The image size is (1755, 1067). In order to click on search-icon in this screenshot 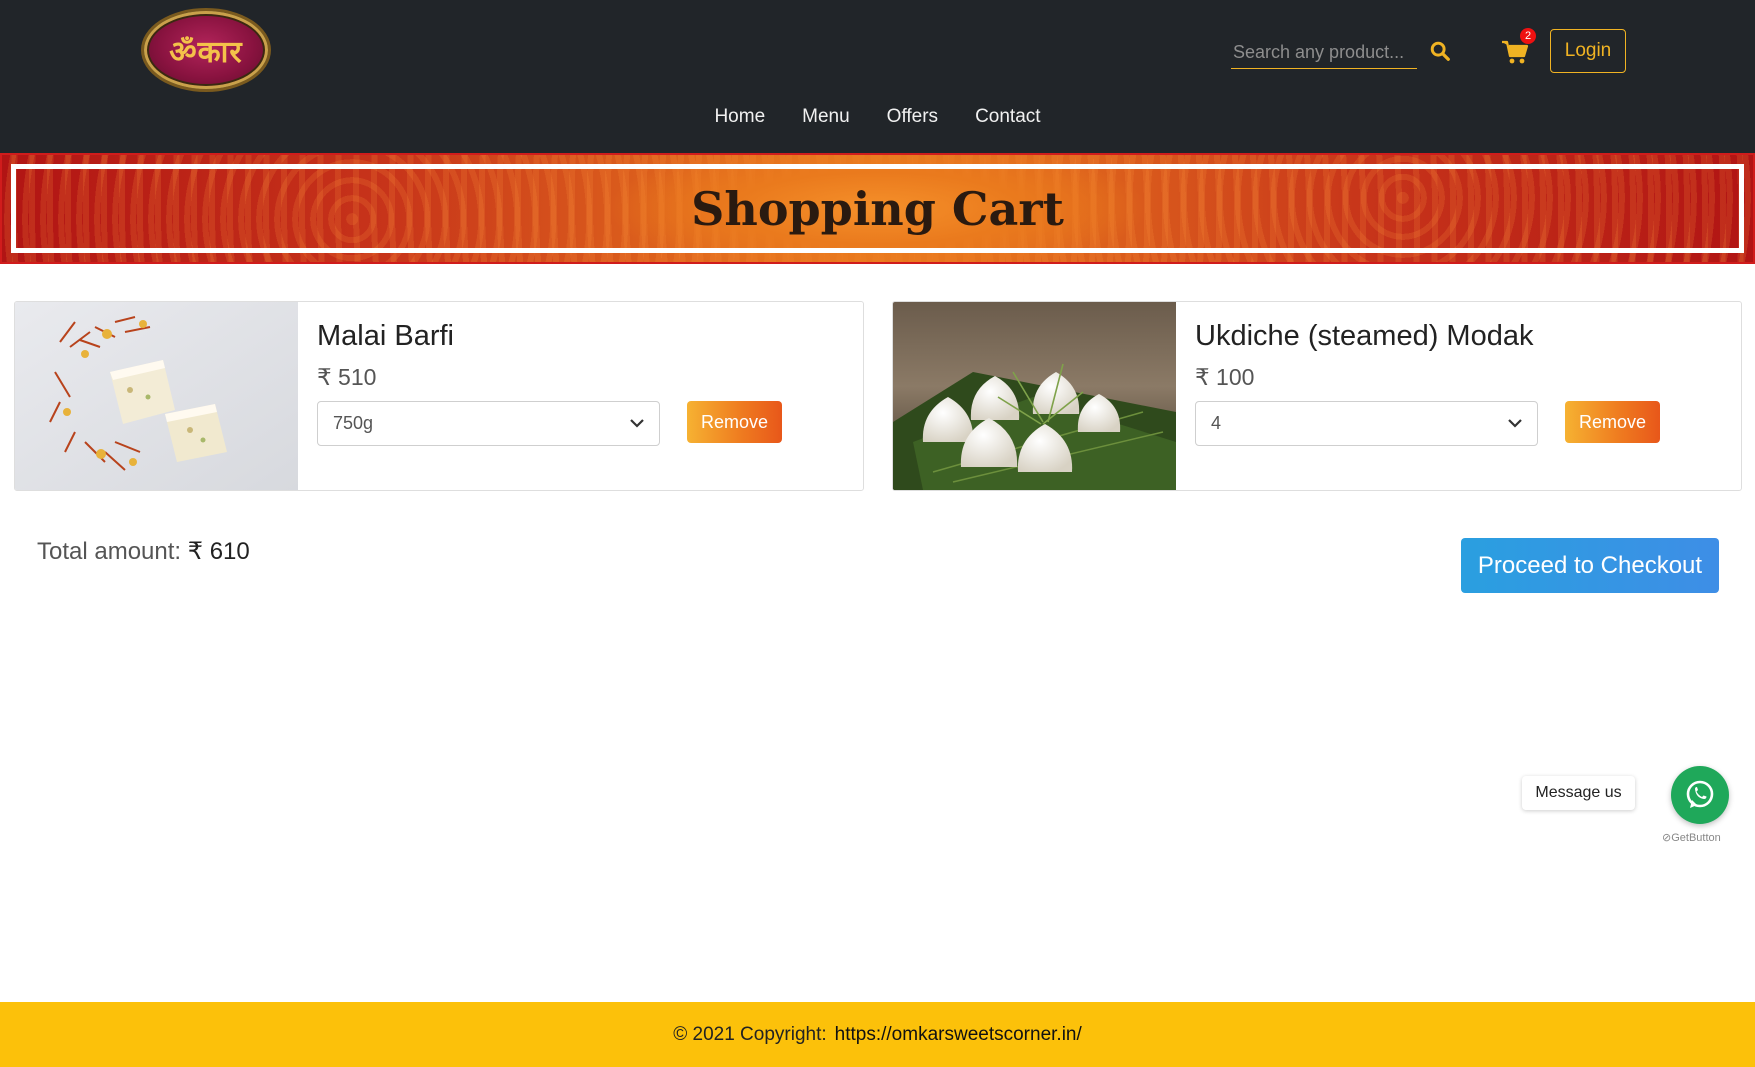, I will do `click(1440, 51)`.